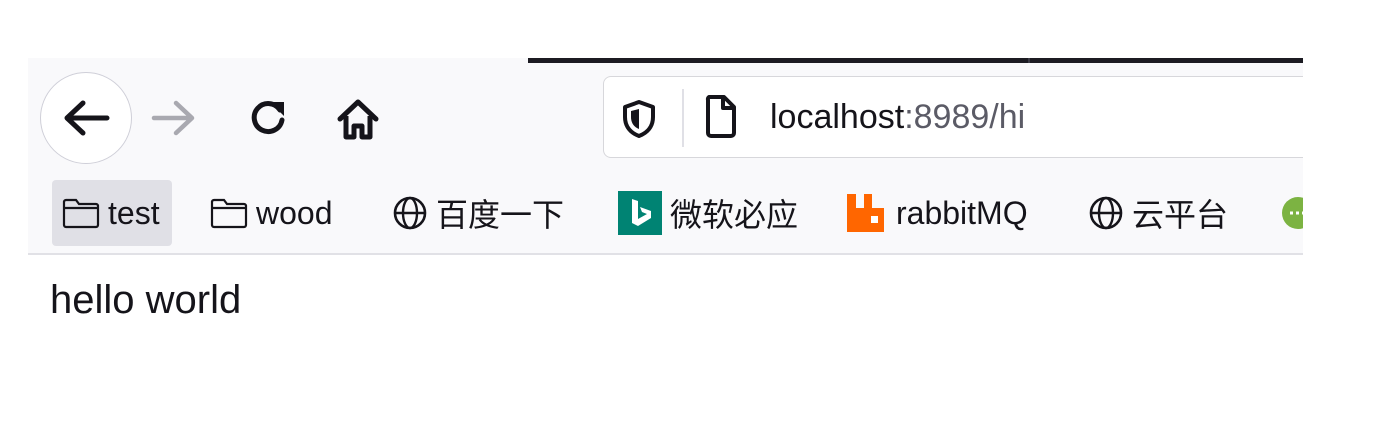 The width and height of the screenshot is (1381, 448). I want to click on reload-icon, so click(268, 118).